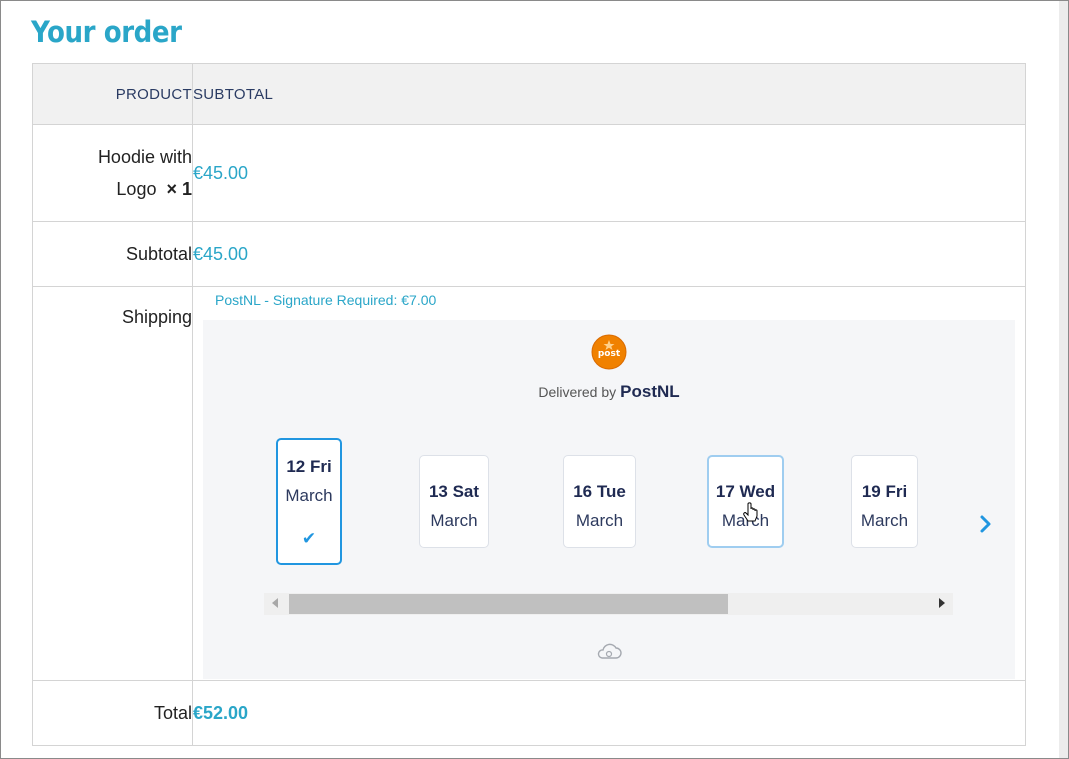 The height and width of the screenshot is (759, 1069). Describe the element at coordinates (112, 713) in the screenshot. I see `total-label: Total` at that location.